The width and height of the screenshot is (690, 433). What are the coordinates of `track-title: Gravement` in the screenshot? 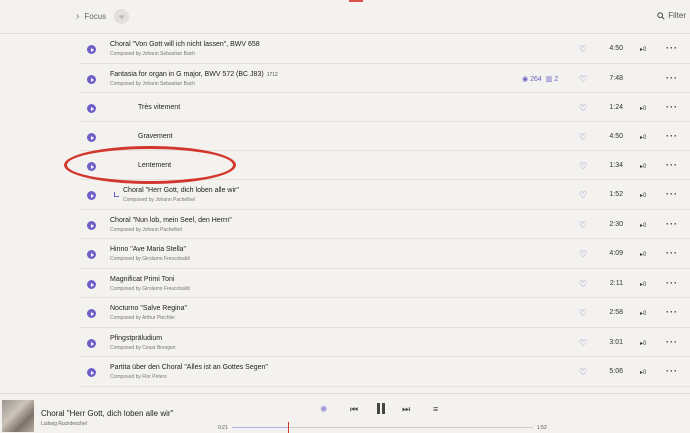 It's located at (155, 136).